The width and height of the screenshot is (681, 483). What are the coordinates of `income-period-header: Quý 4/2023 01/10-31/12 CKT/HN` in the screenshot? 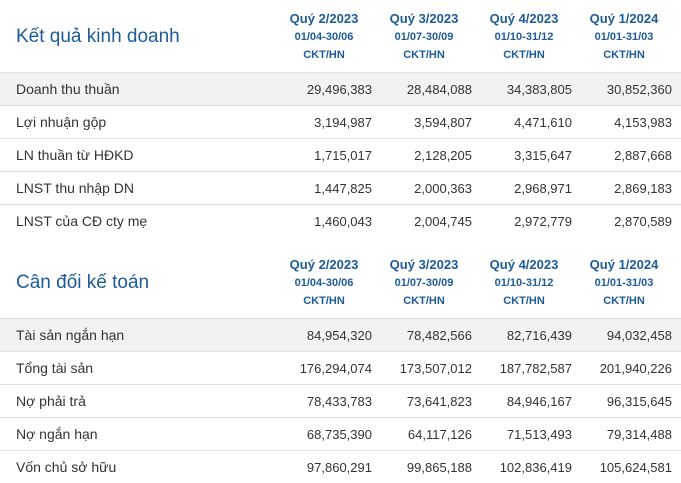 It's located at (524, 36).